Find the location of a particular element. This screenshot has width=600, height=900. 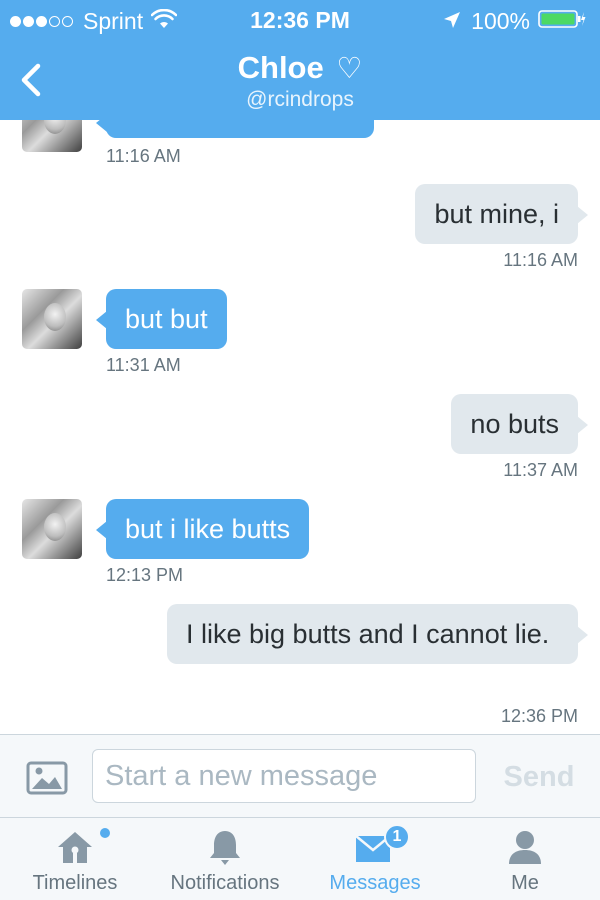

message-timestamp: 11:31 AM is located at coordinates (143, 365).